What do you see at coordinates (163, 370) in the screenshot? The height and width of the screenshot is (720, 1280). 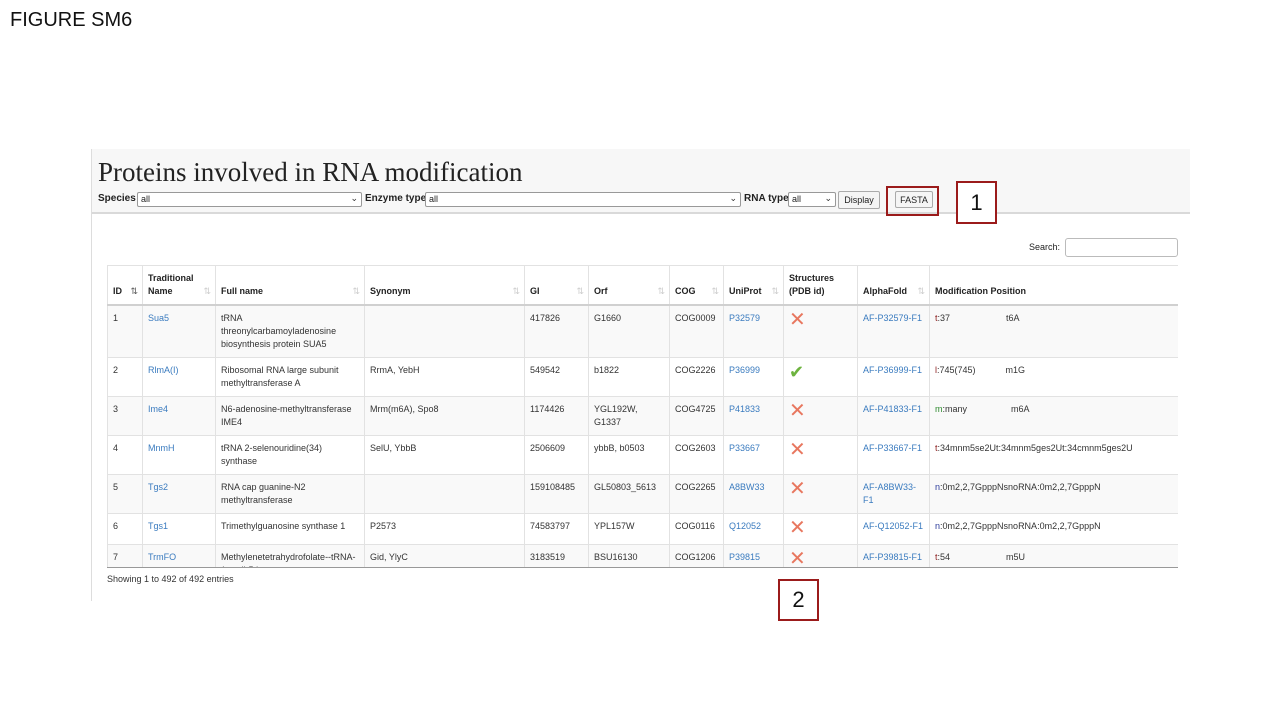 I see `protein-name-link: RlmA(I)` at bounding box center [163, 370].